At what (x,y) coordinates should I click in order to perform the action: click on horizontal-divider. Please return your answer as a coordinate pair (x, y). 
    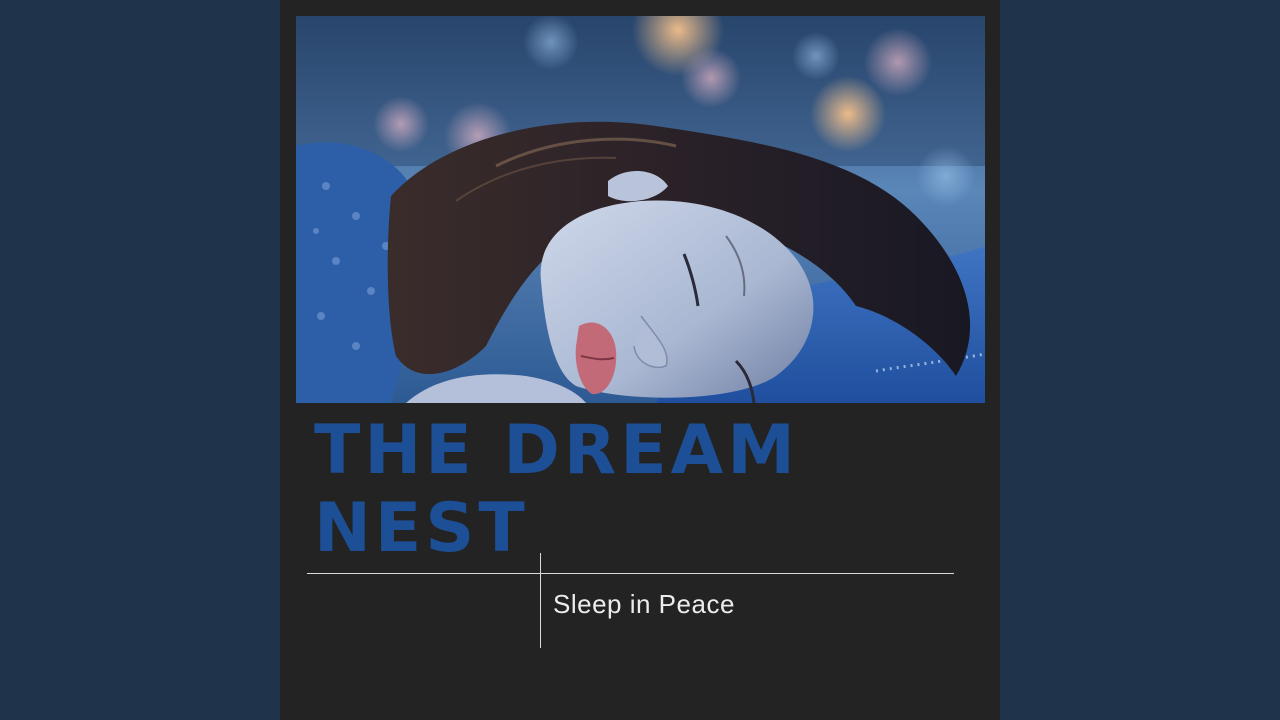
    Looking at the image, I should click on (630, 573).